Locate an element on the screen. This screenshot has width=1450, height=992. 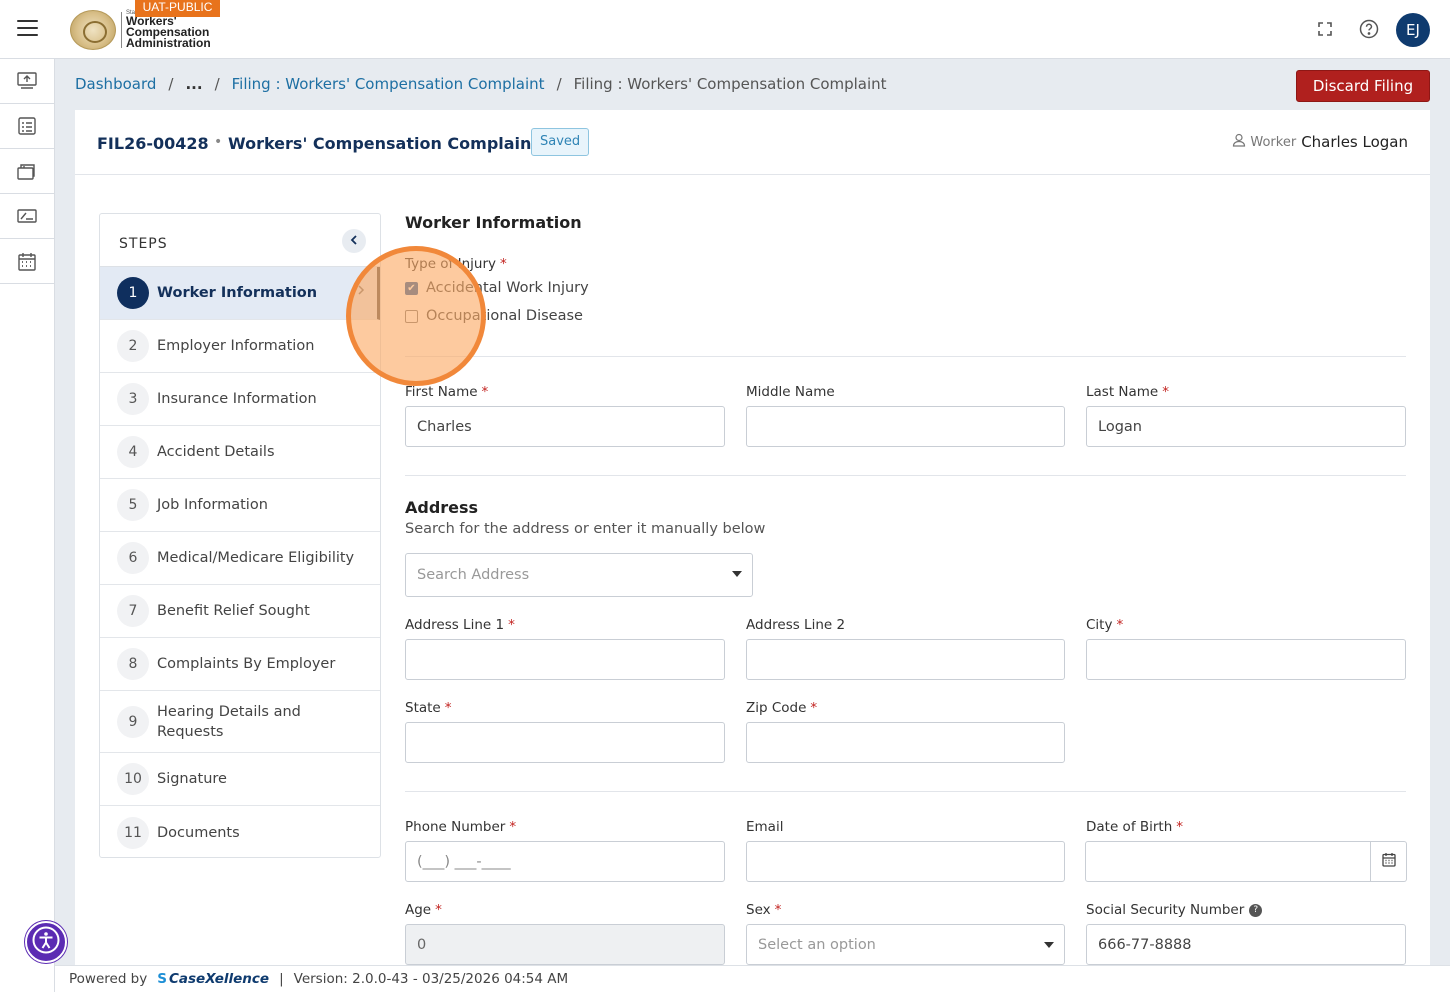
phone-number-label: Phone Number * is located at coordinates (461, 827).